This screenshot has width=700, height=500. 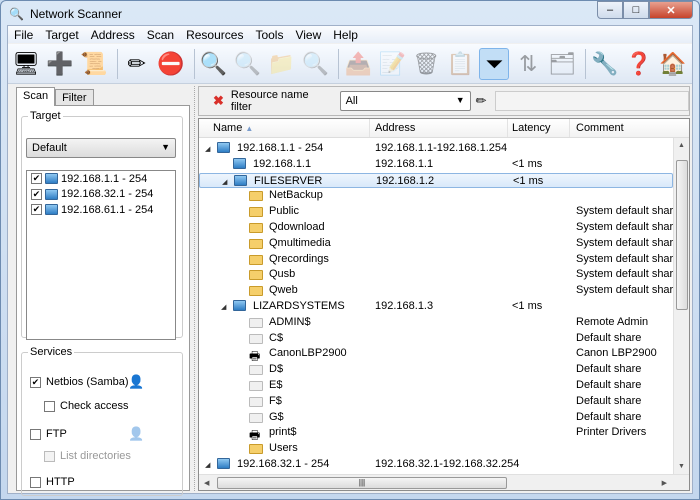 What do you see at coordinates (101, 179) in the screenshot?
I see `target-item: ✔ 192.168.1.1 - 254` at bounding box center [101, 179].